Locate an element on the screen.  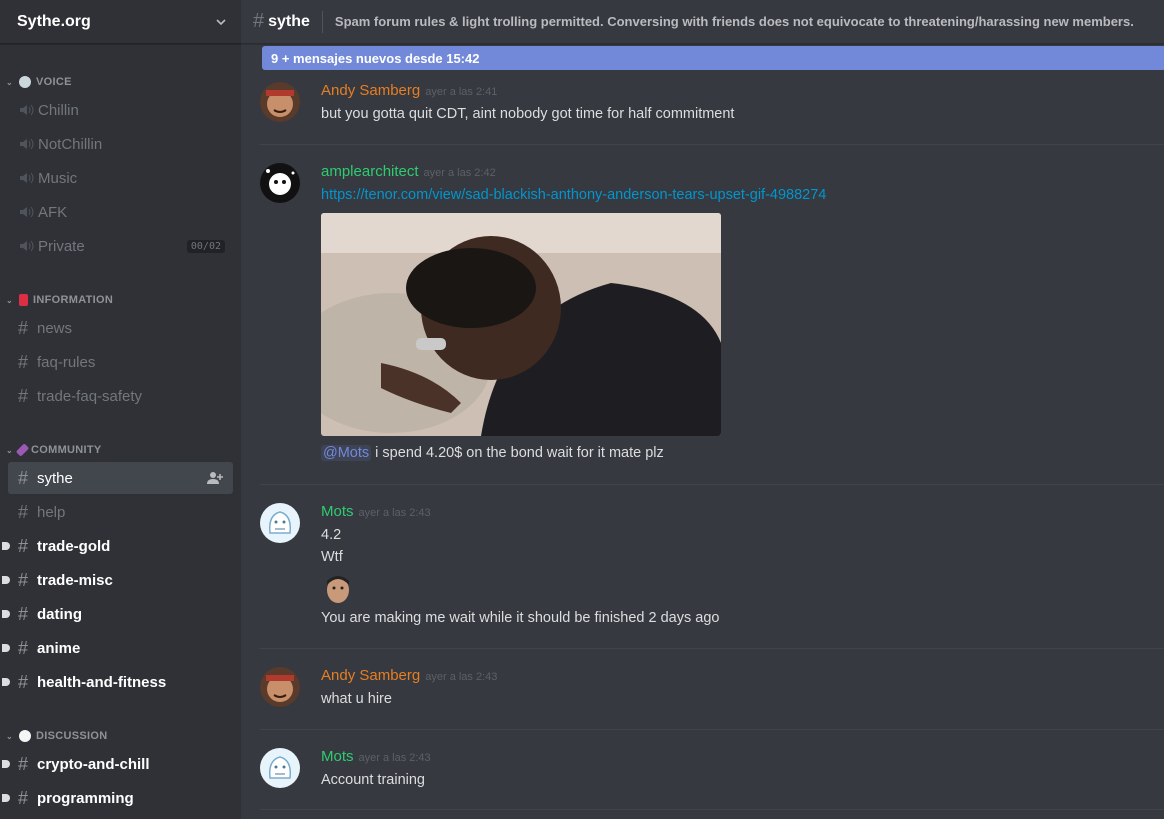
category-community: ⌄ COMMUNITY is located at coordinates (54, 450).